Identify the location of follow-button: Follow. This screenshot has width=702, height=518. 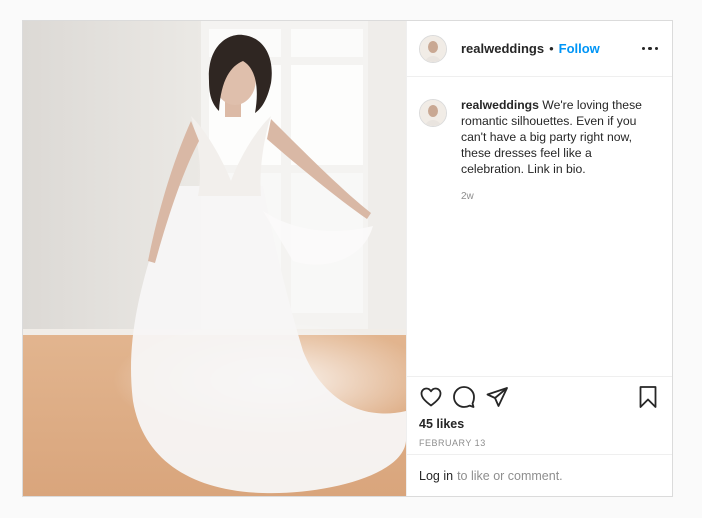
(579, 48).